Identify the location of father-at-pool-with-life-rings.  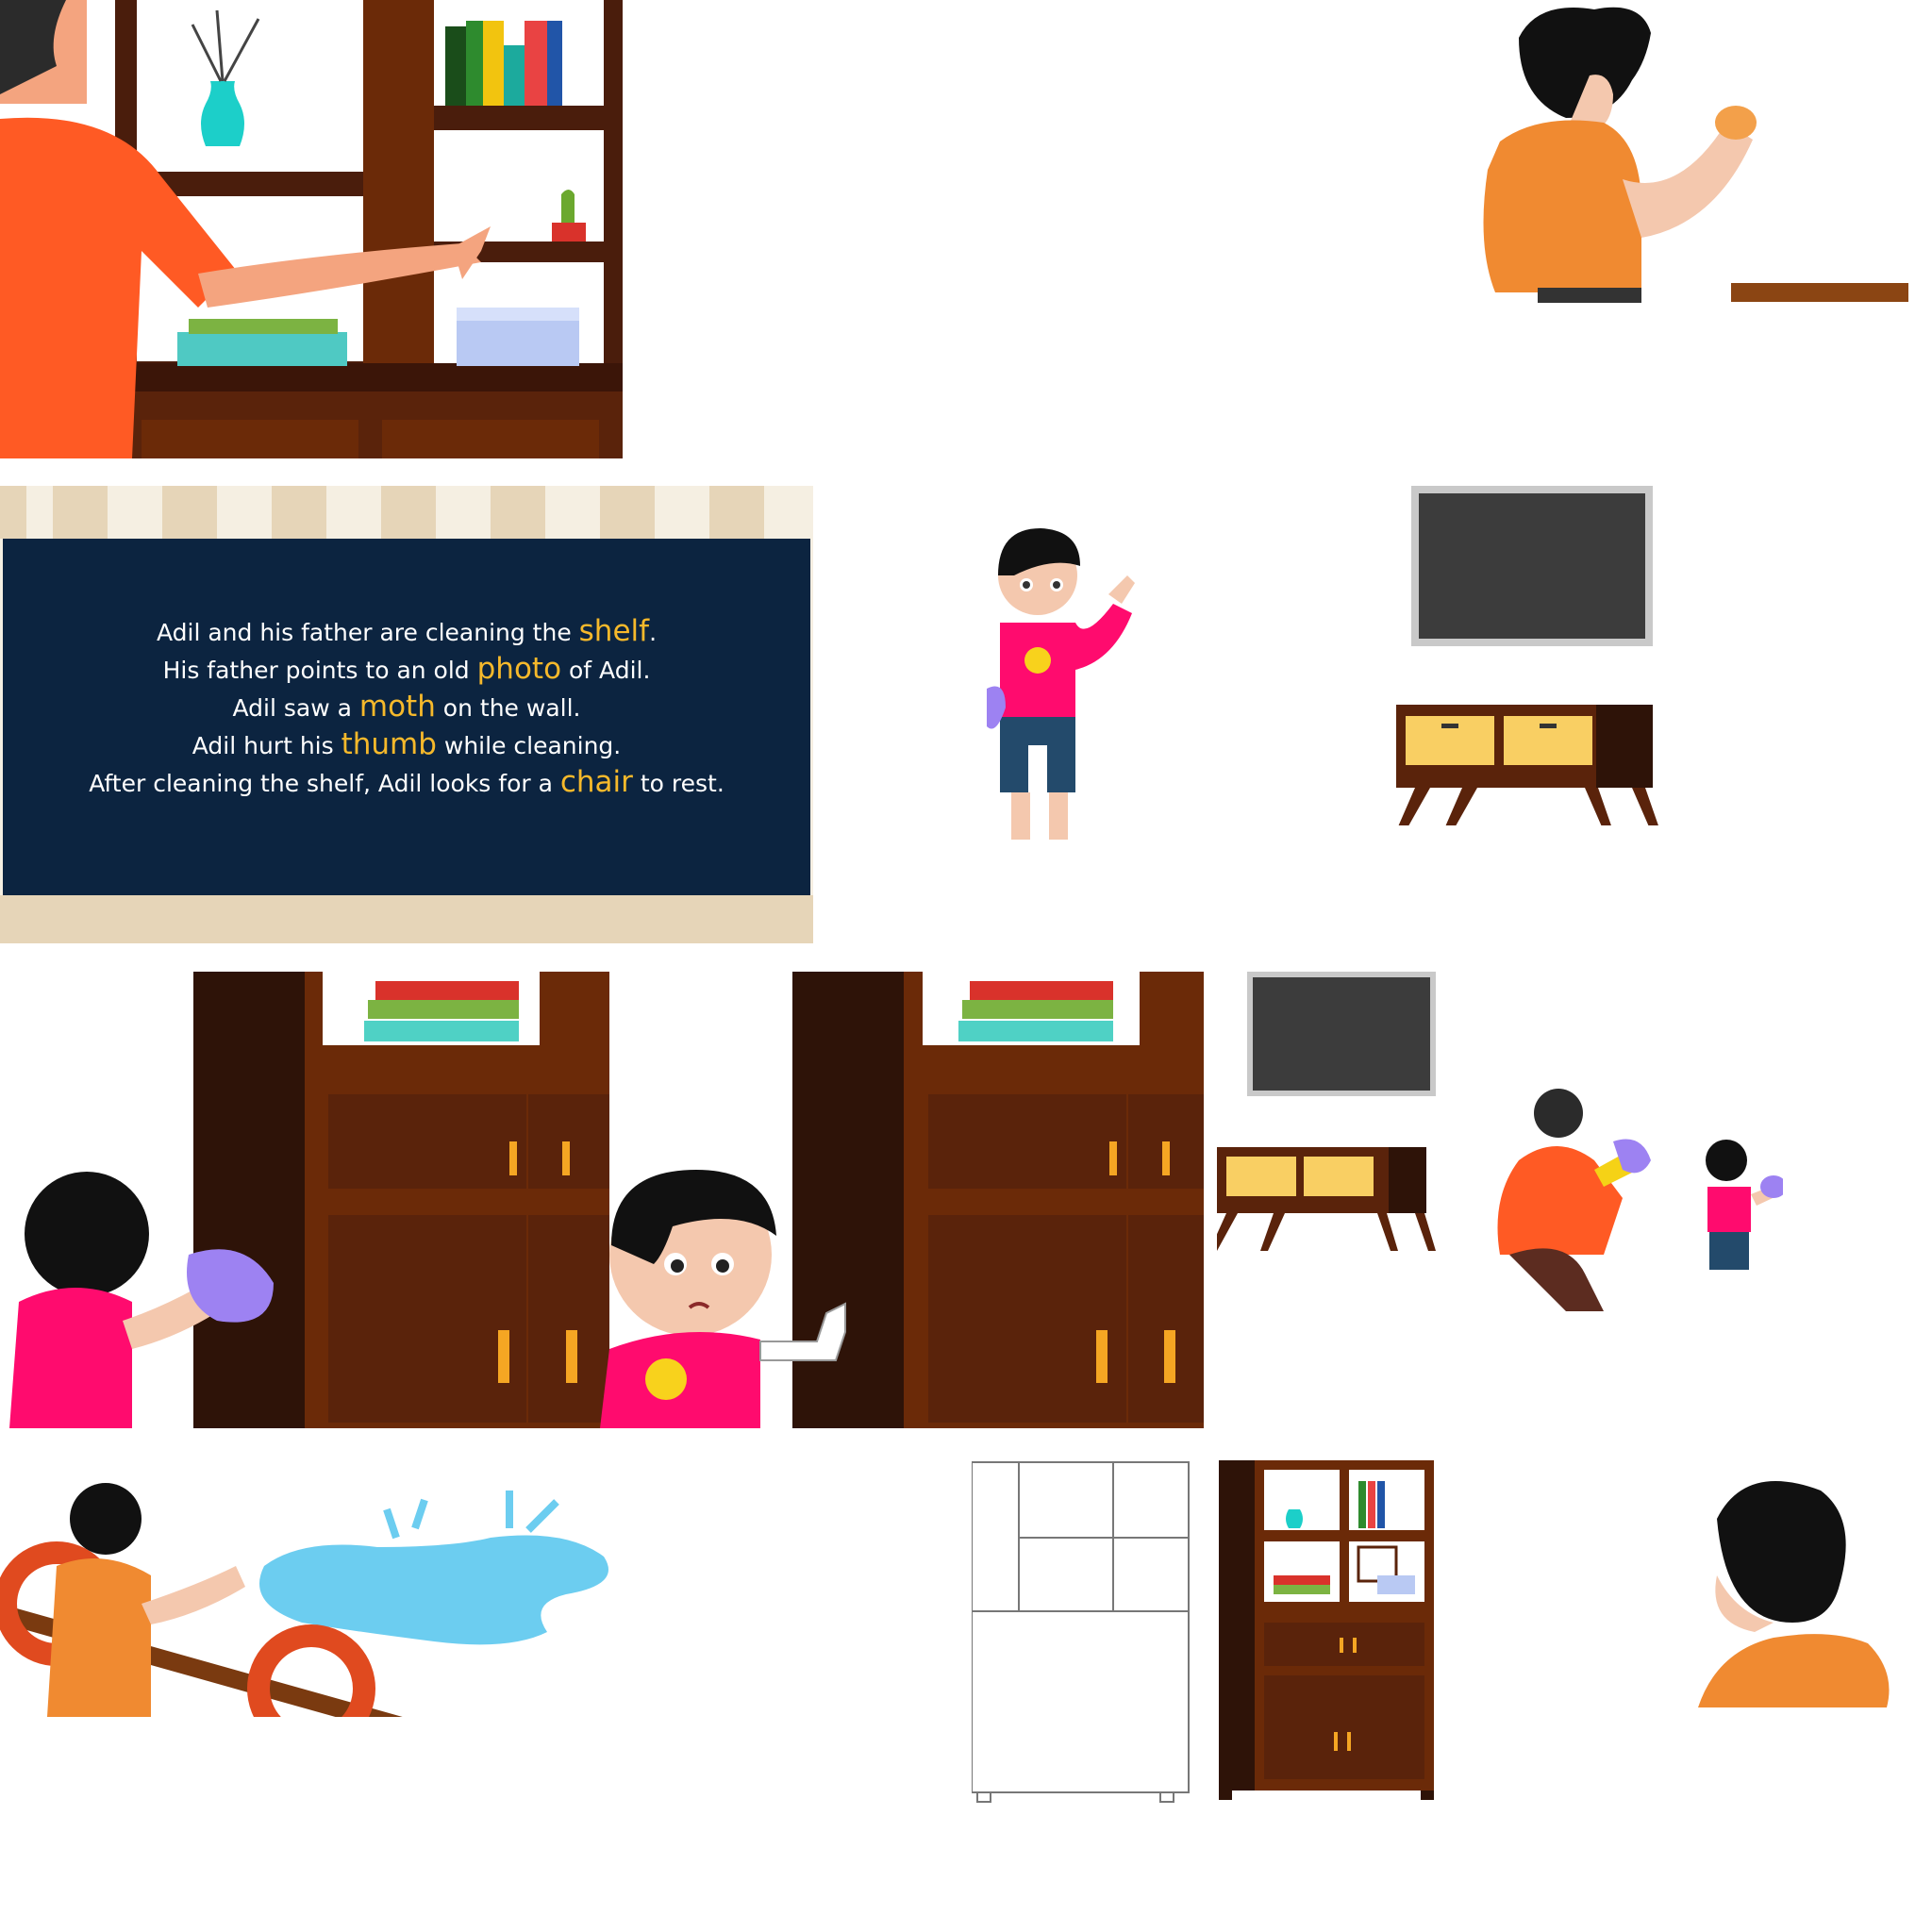
(306, 1585).